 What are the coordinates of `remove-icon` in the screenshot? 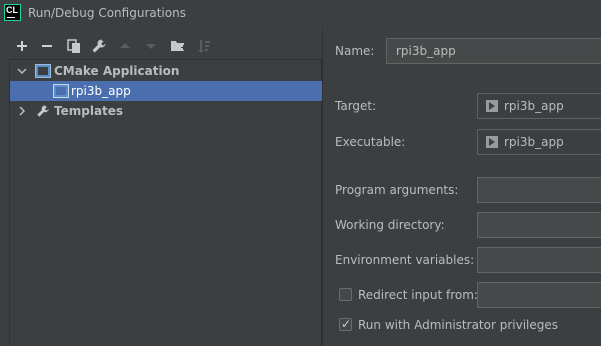 It's located at (47, 46).